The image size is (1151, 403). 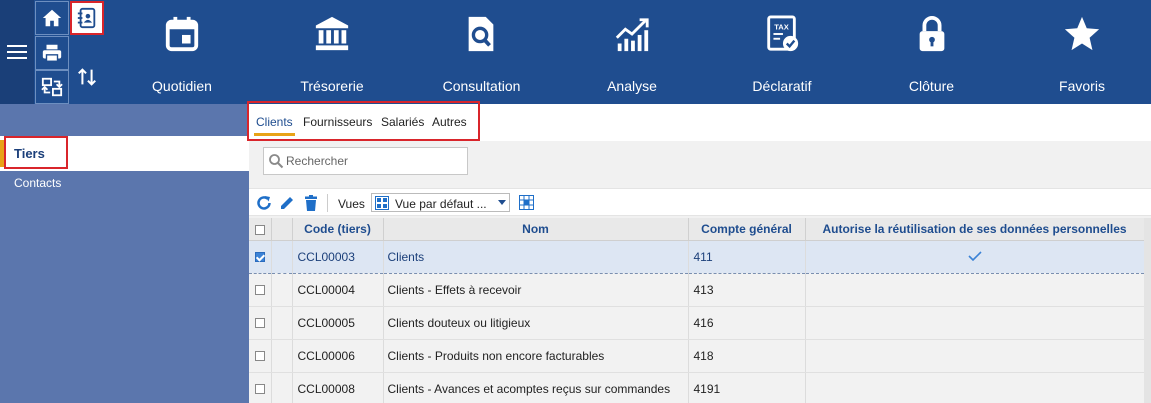 I want to click on directory-icon, so click(x=86, y=18).